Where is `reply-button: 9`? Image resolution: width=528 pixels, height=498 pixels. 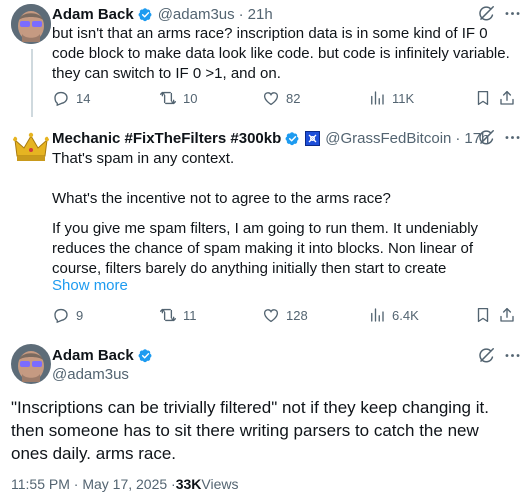 reply-button: 9 is located at coordinates (67, 315).